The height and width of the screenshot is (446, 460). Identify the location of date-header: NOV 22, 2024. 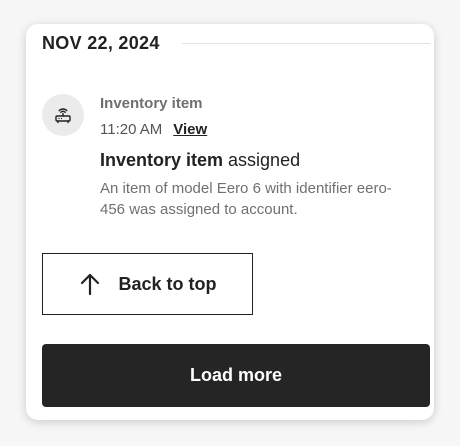
(236, 43).